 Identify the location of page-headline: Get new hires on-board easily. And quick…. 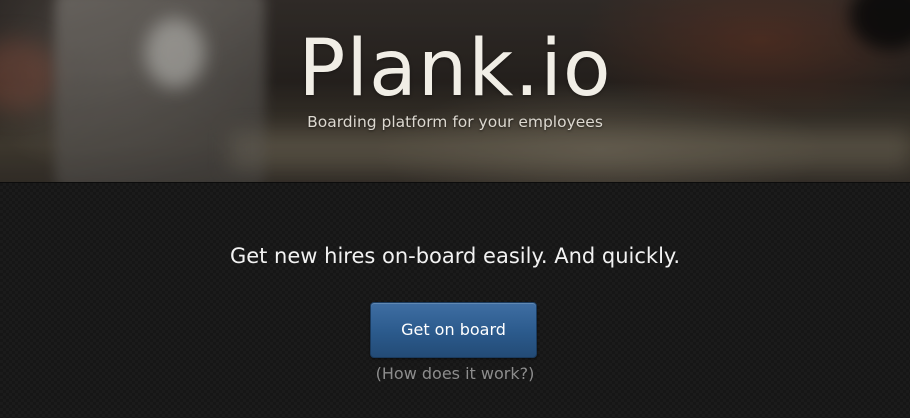
(455, 256).